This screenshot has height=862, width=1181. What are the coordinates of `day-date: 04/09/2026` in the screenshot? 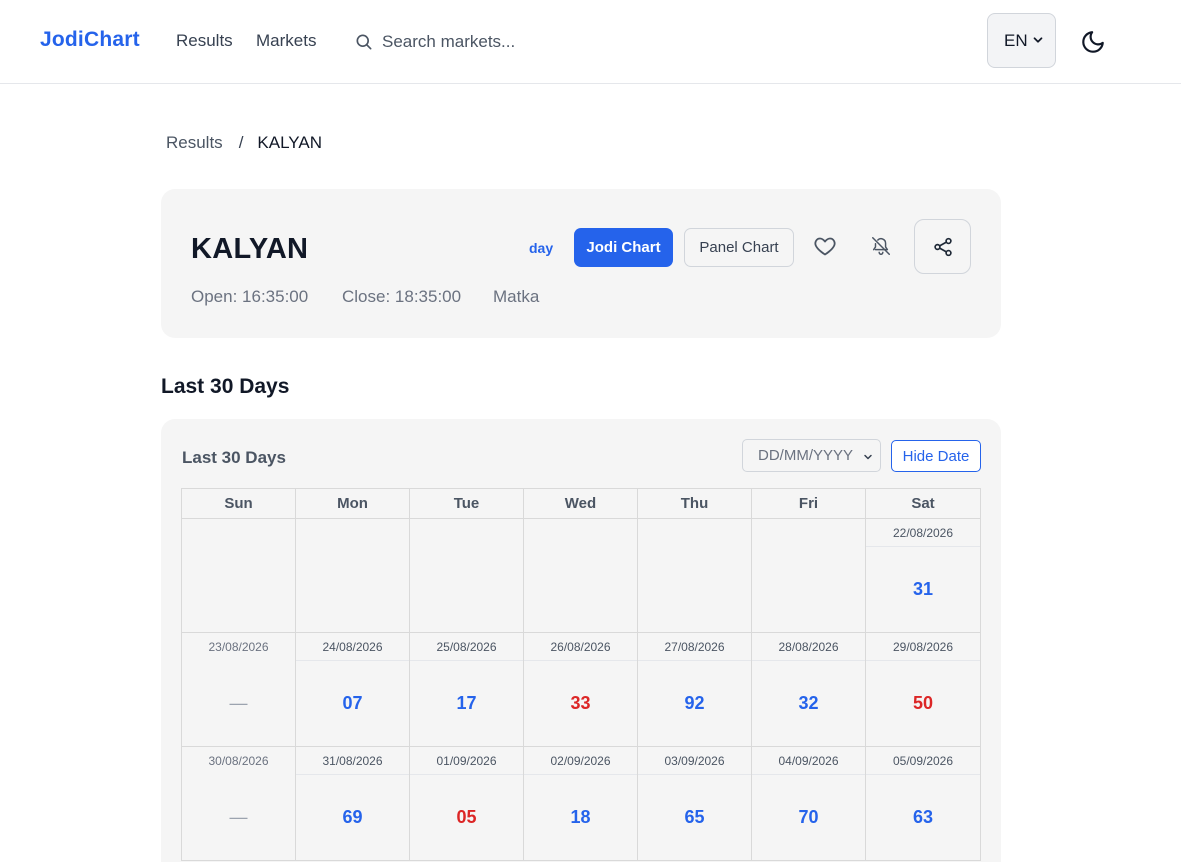 It's located at (808, 761).